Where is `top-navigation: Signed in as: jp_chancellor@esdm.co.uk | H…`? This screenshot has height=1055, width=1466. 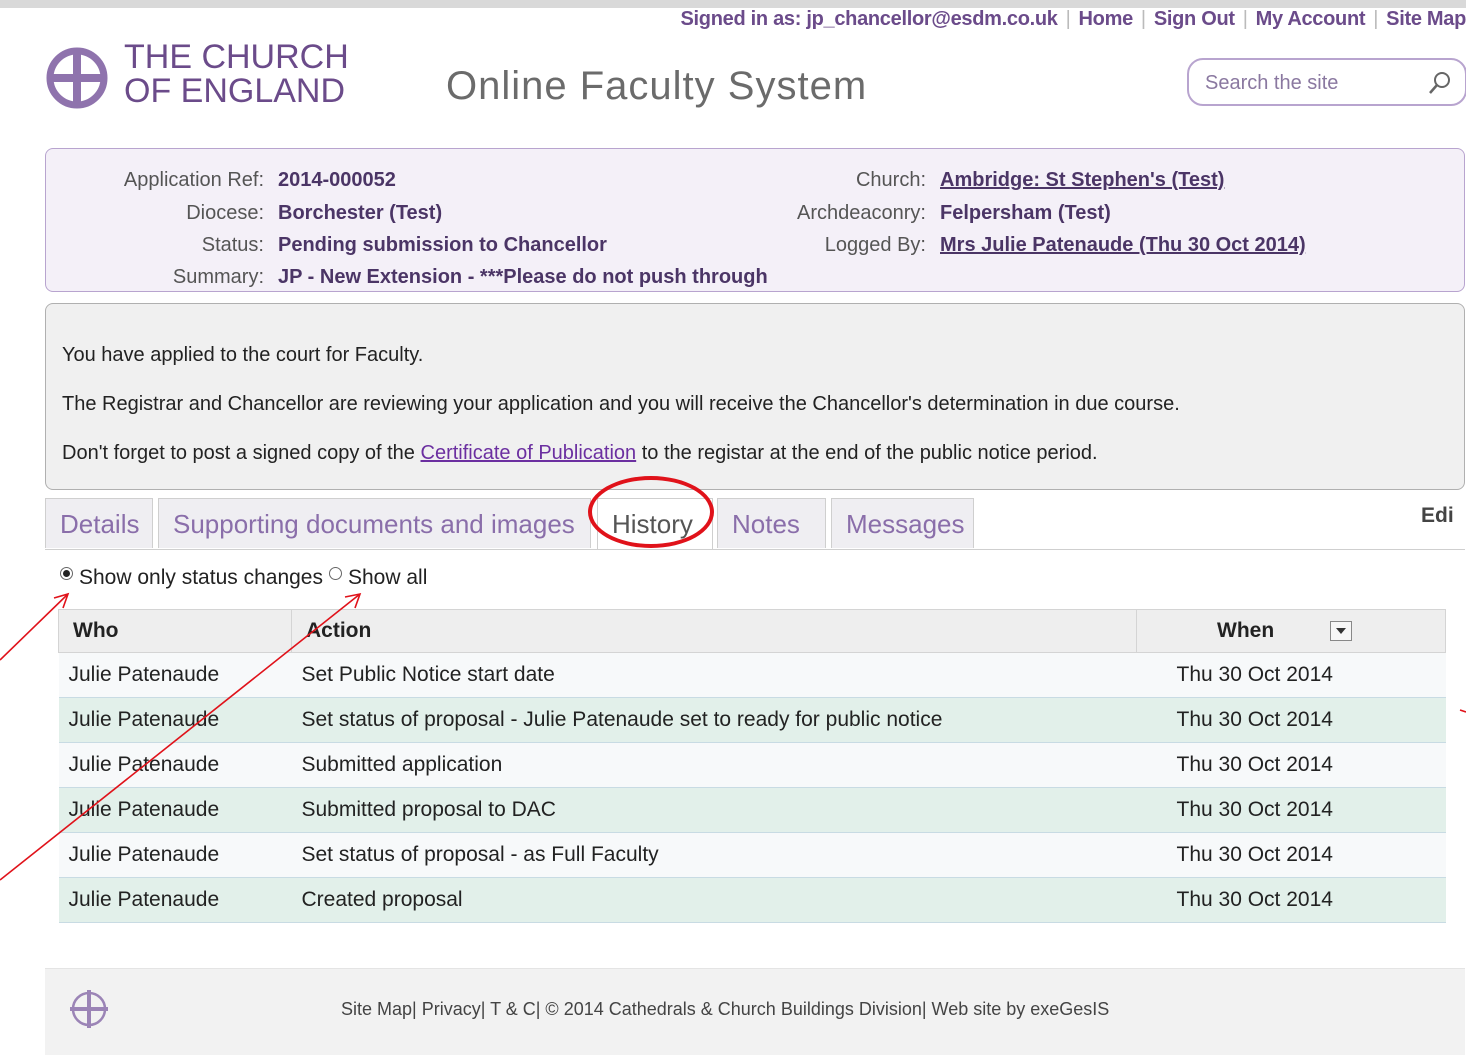
top-navigation: Signed in as: jp_chancellor@esdm.co.uk | H… is located at coordinates (1073, 19).